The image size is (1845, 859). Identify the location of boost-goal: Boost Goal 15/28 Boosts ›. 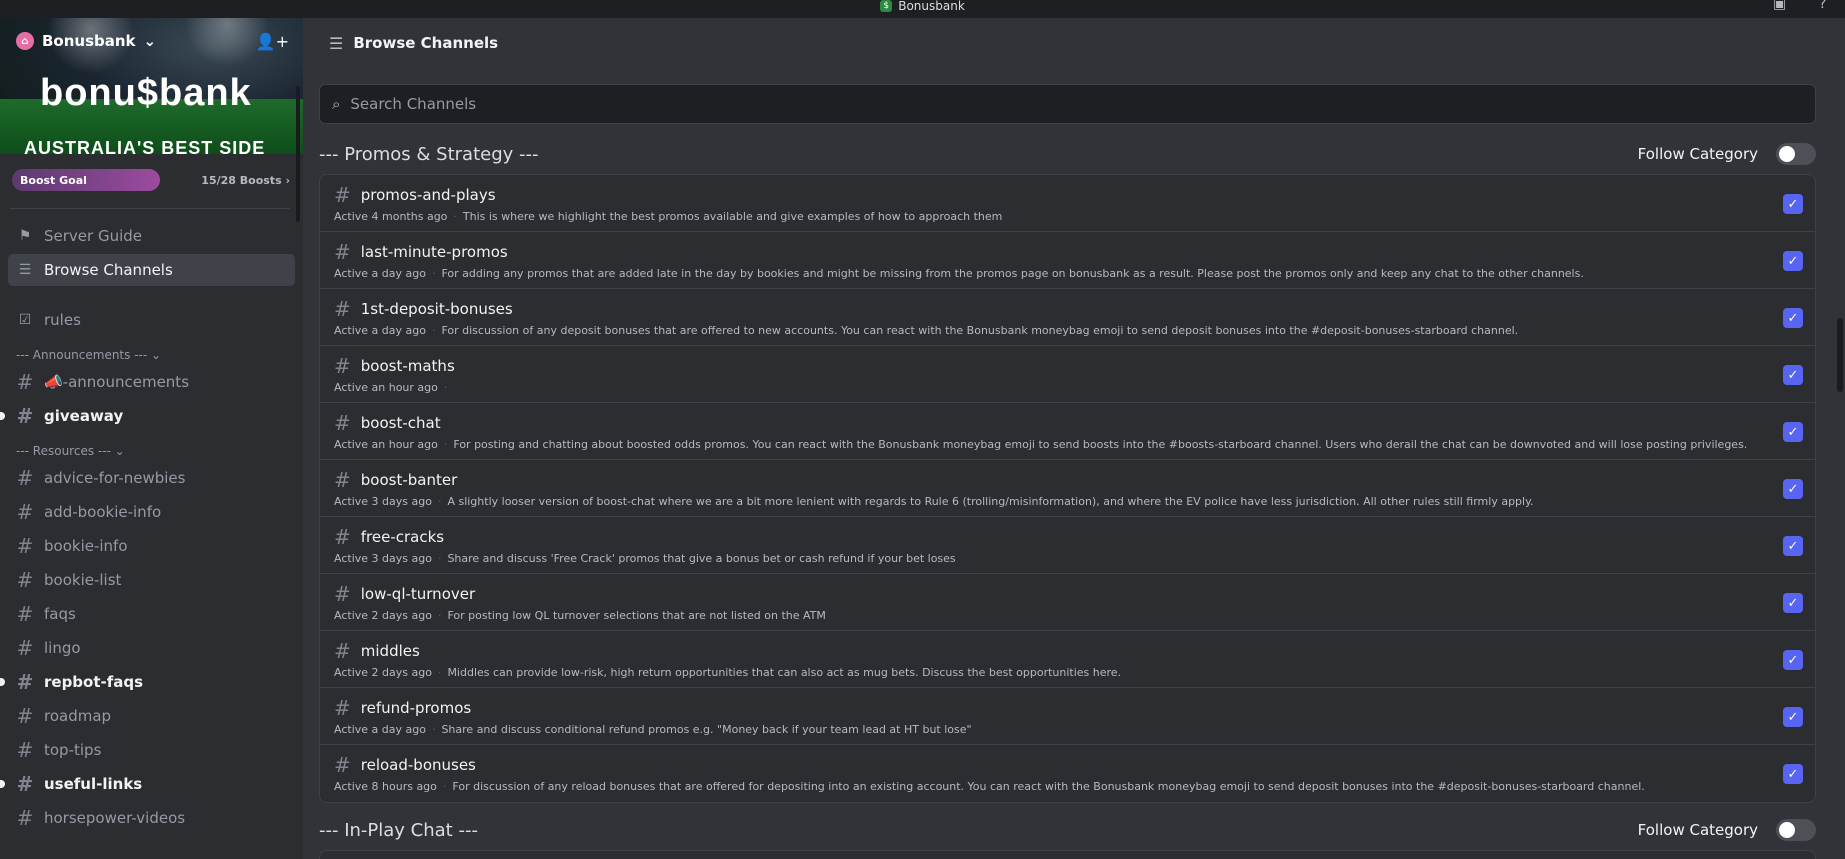
(151, 180).